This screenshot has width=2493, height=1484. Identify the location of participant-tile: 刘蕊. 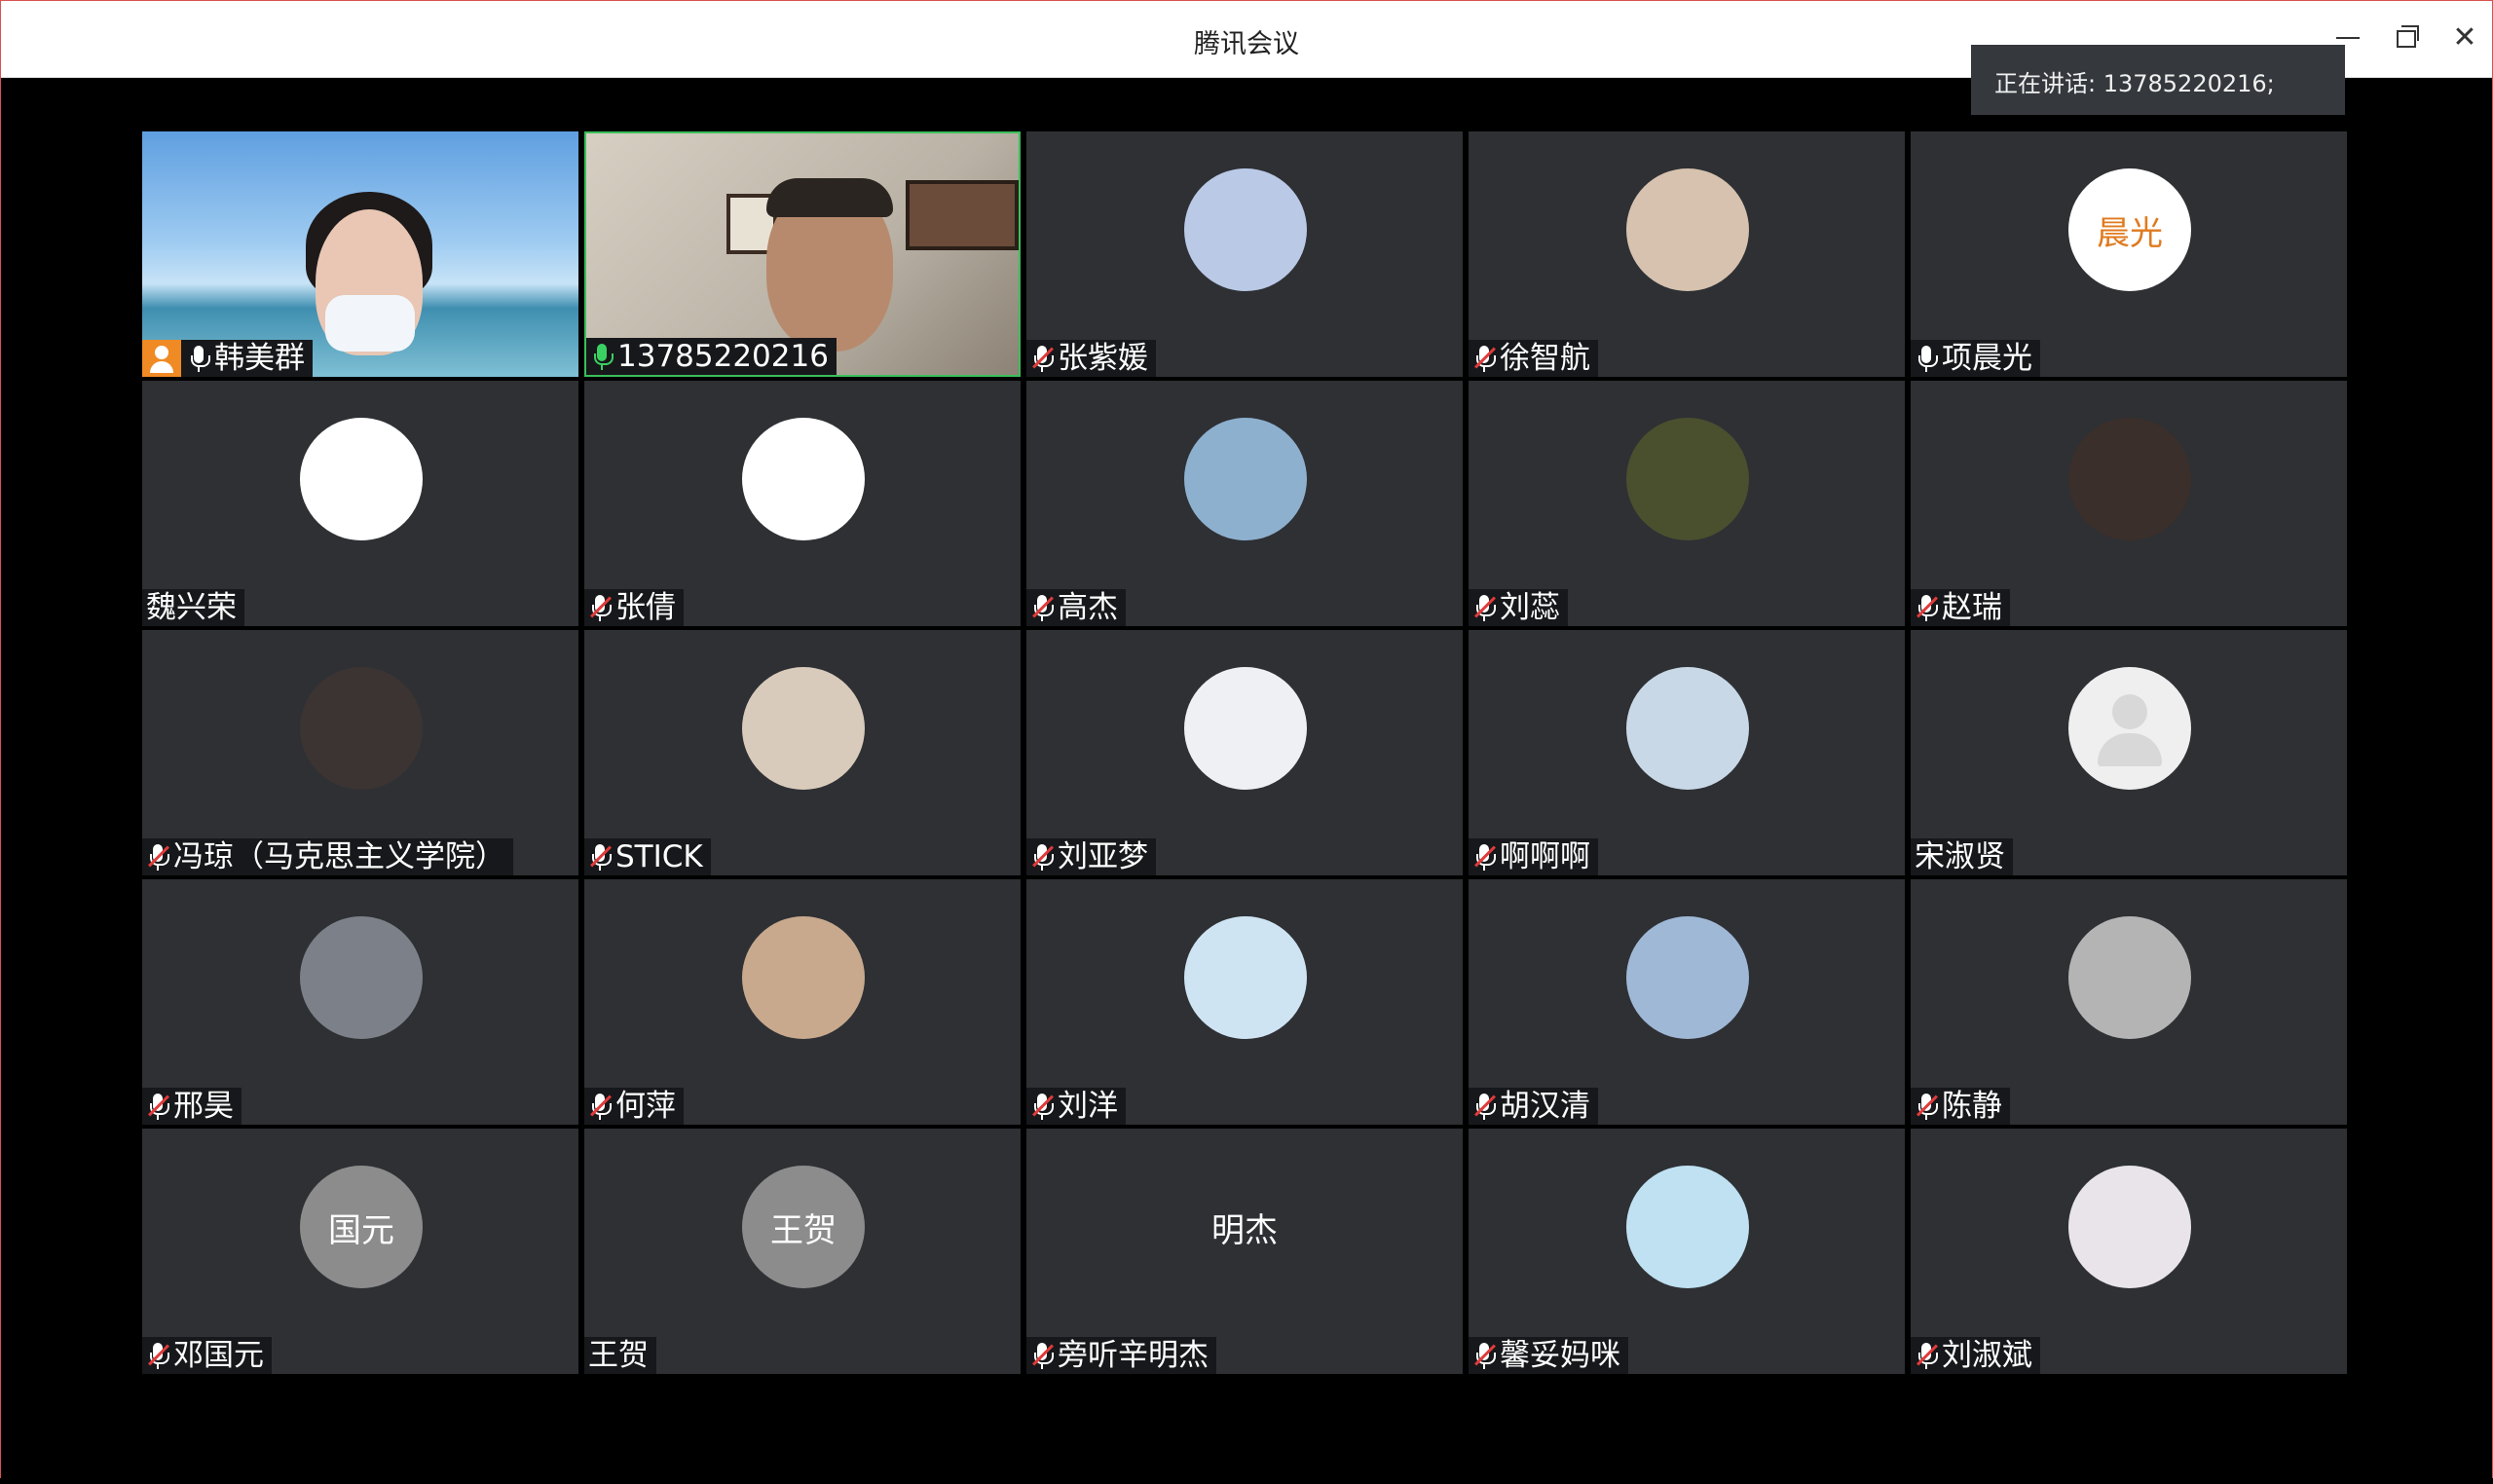
(1687, 503).